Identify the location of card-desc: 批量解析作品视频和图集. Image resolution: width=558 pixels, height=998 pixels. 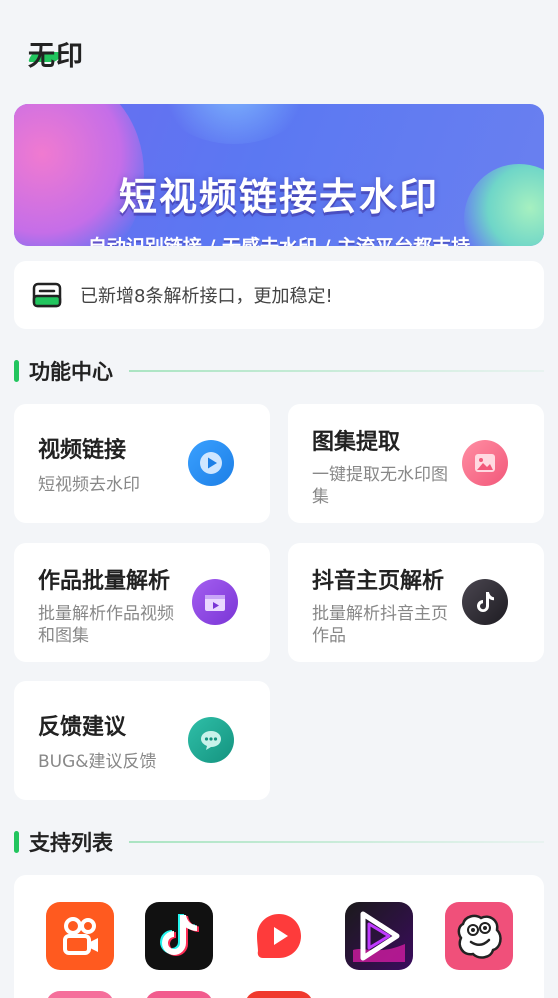
(106, 625).